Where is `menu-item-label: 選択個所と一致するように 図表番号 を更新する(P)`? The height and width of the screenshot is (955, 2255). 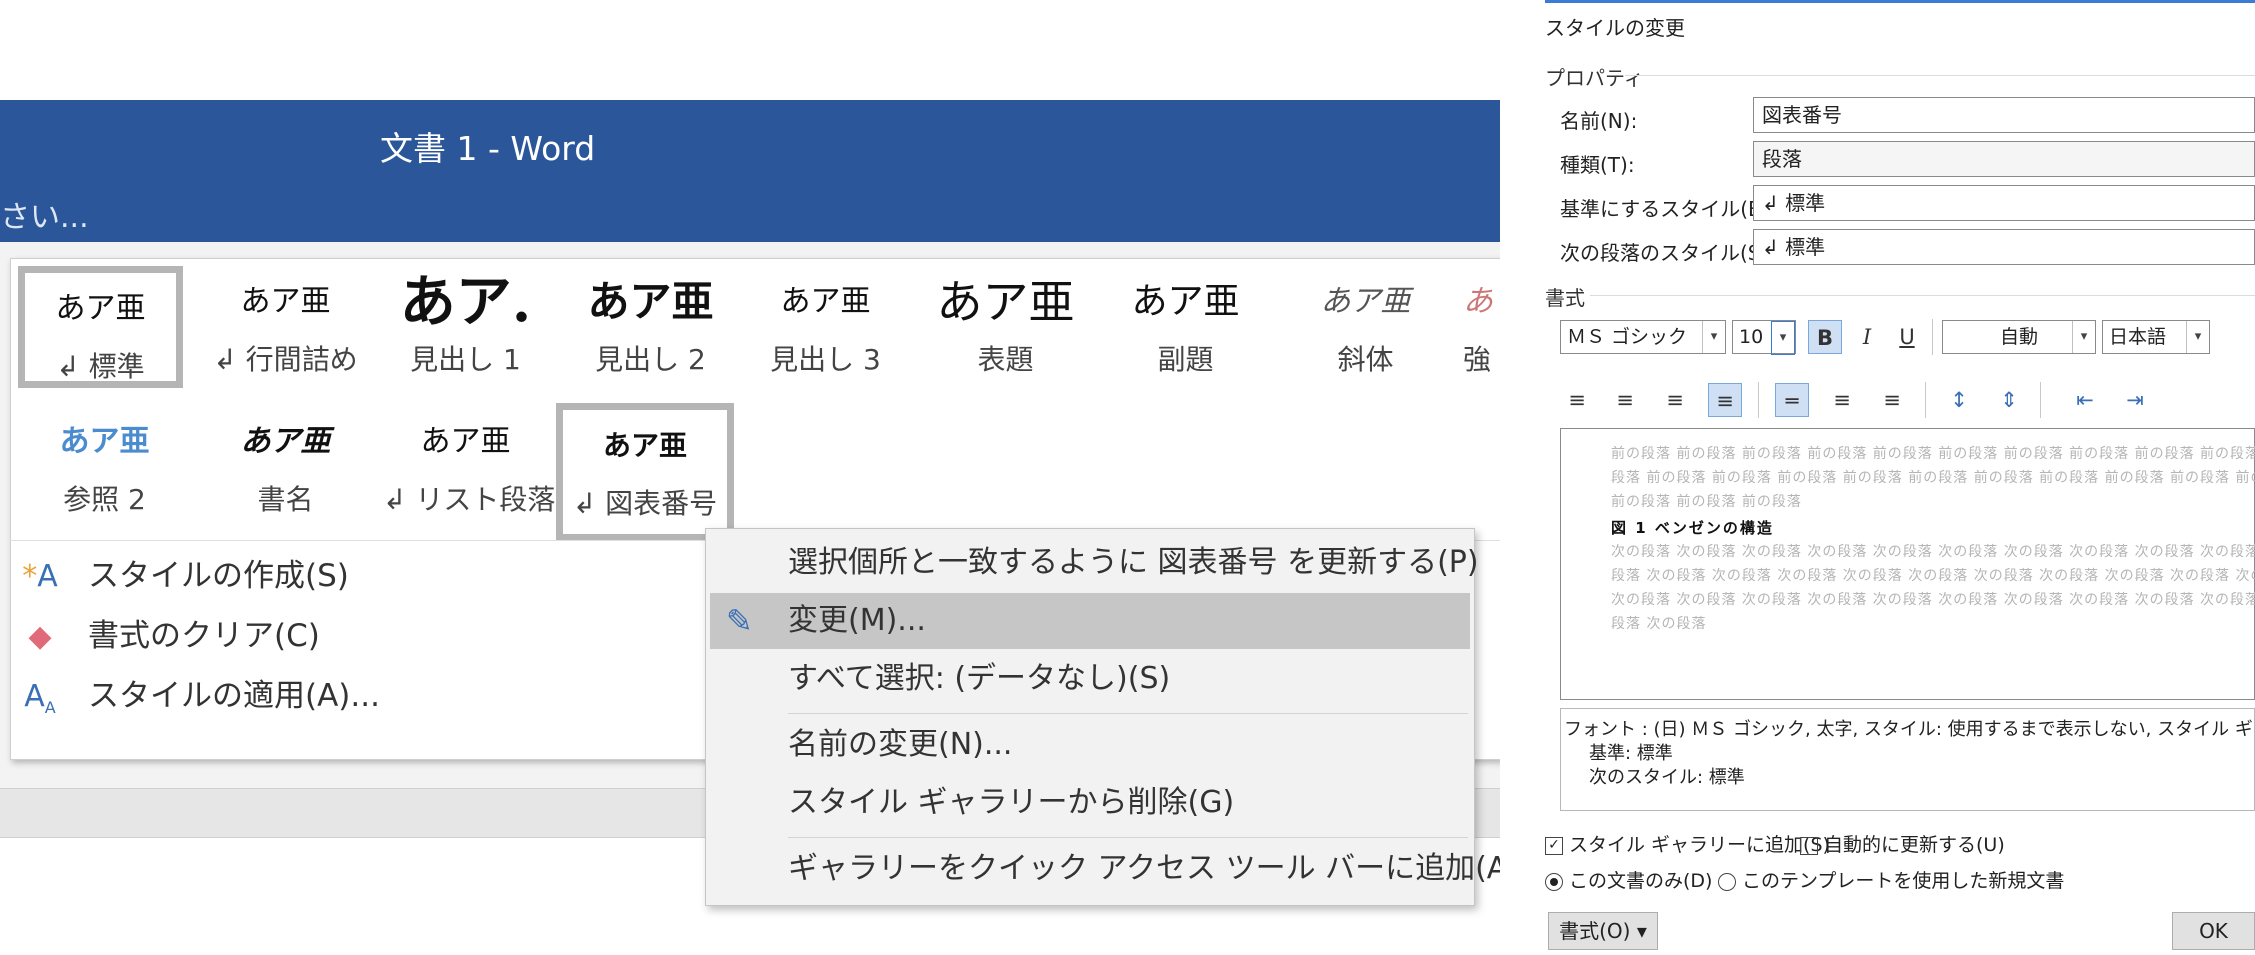
menu-item-label: 選択個所と一致するように 図表番号 を更新する(P) is located at coordinates (1133, 562).